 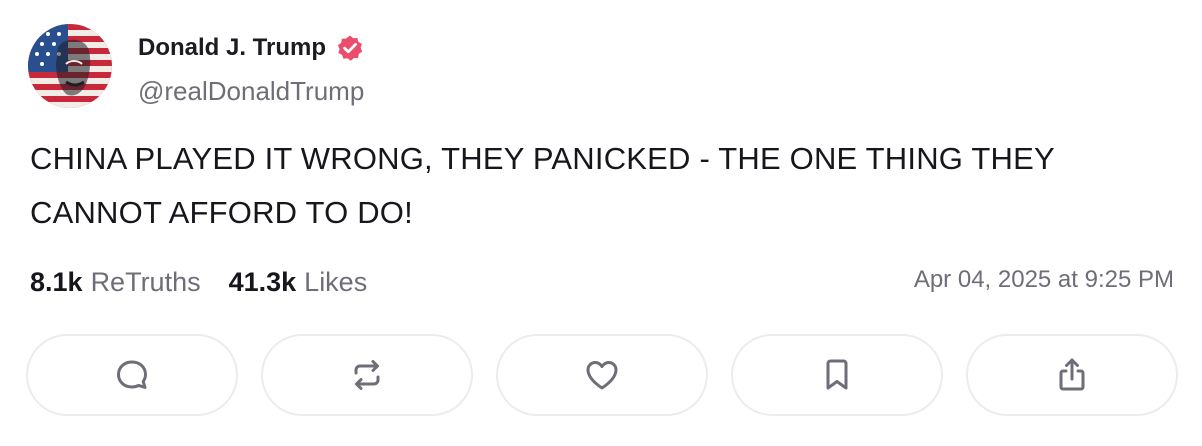 I want to click on likes-label: Likes, so click(x=336, y=281).